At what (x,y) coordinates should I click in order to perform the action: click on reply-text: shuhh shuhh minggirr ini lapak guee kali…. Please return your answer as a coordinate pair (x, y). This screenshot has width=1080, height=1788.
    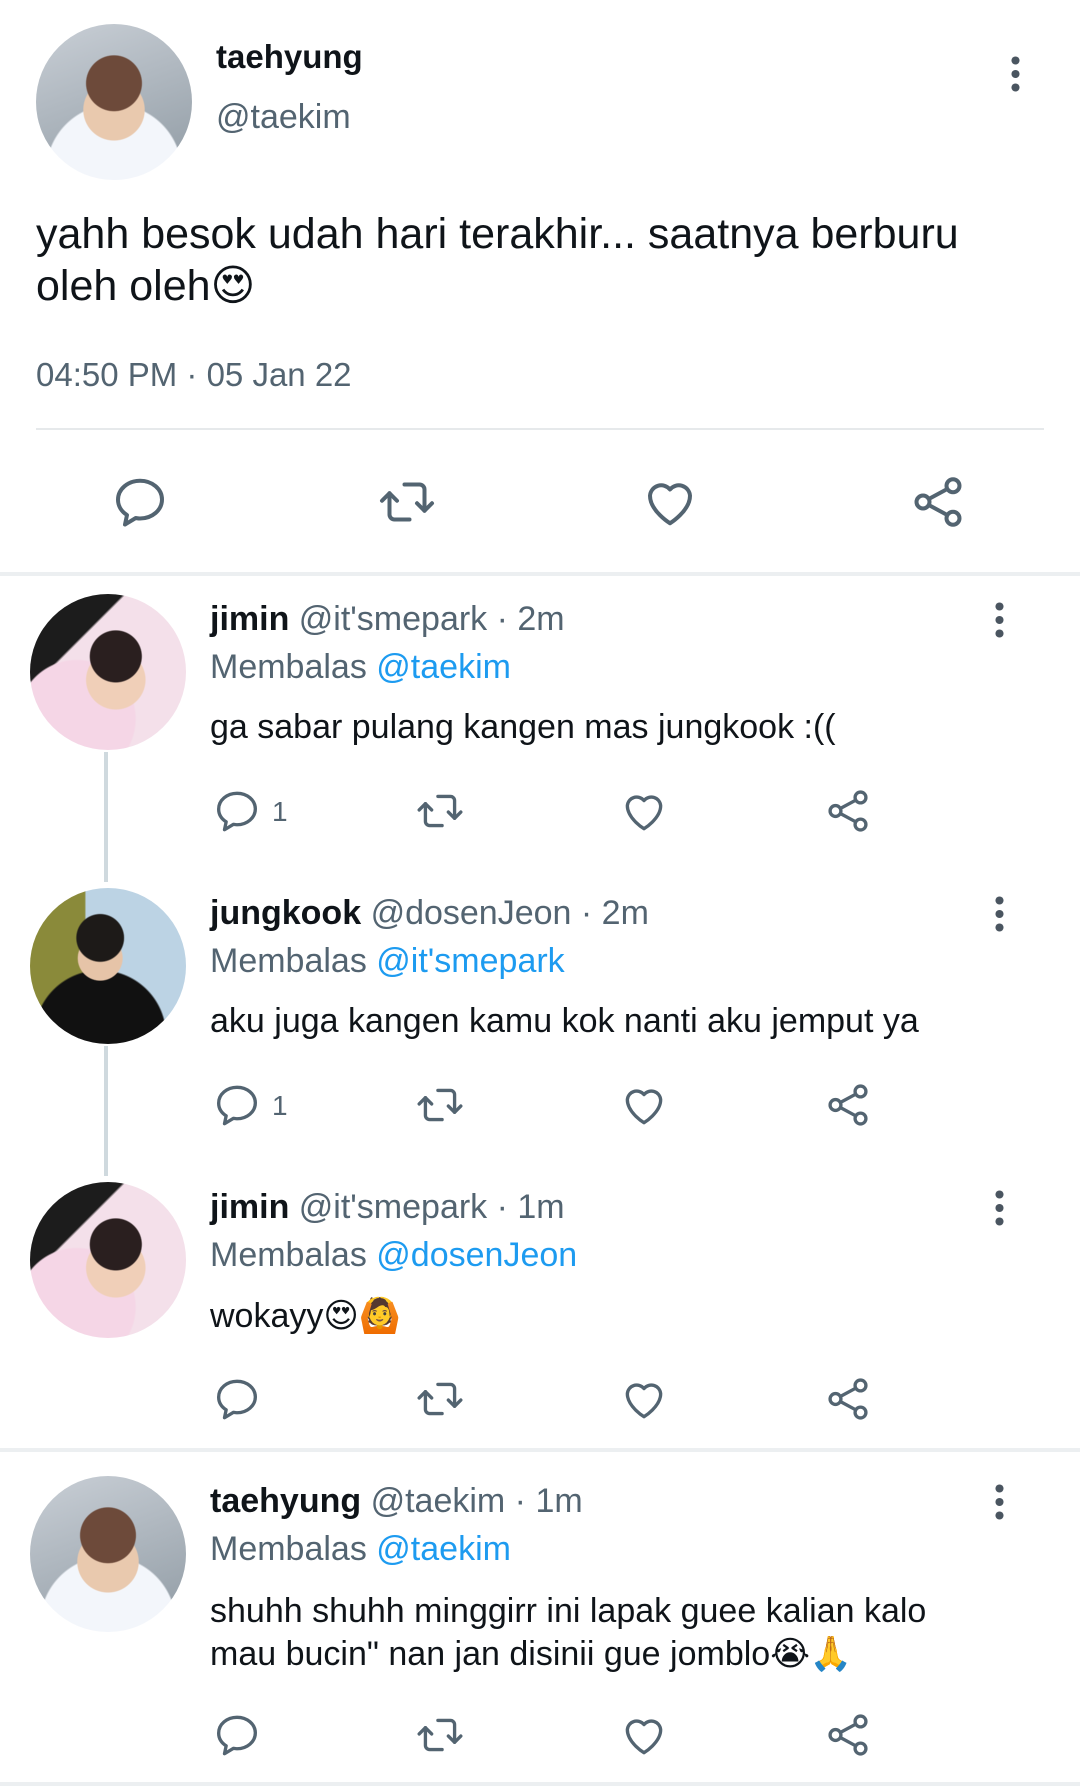
    Looking at the image, I should click on (568, 1633).